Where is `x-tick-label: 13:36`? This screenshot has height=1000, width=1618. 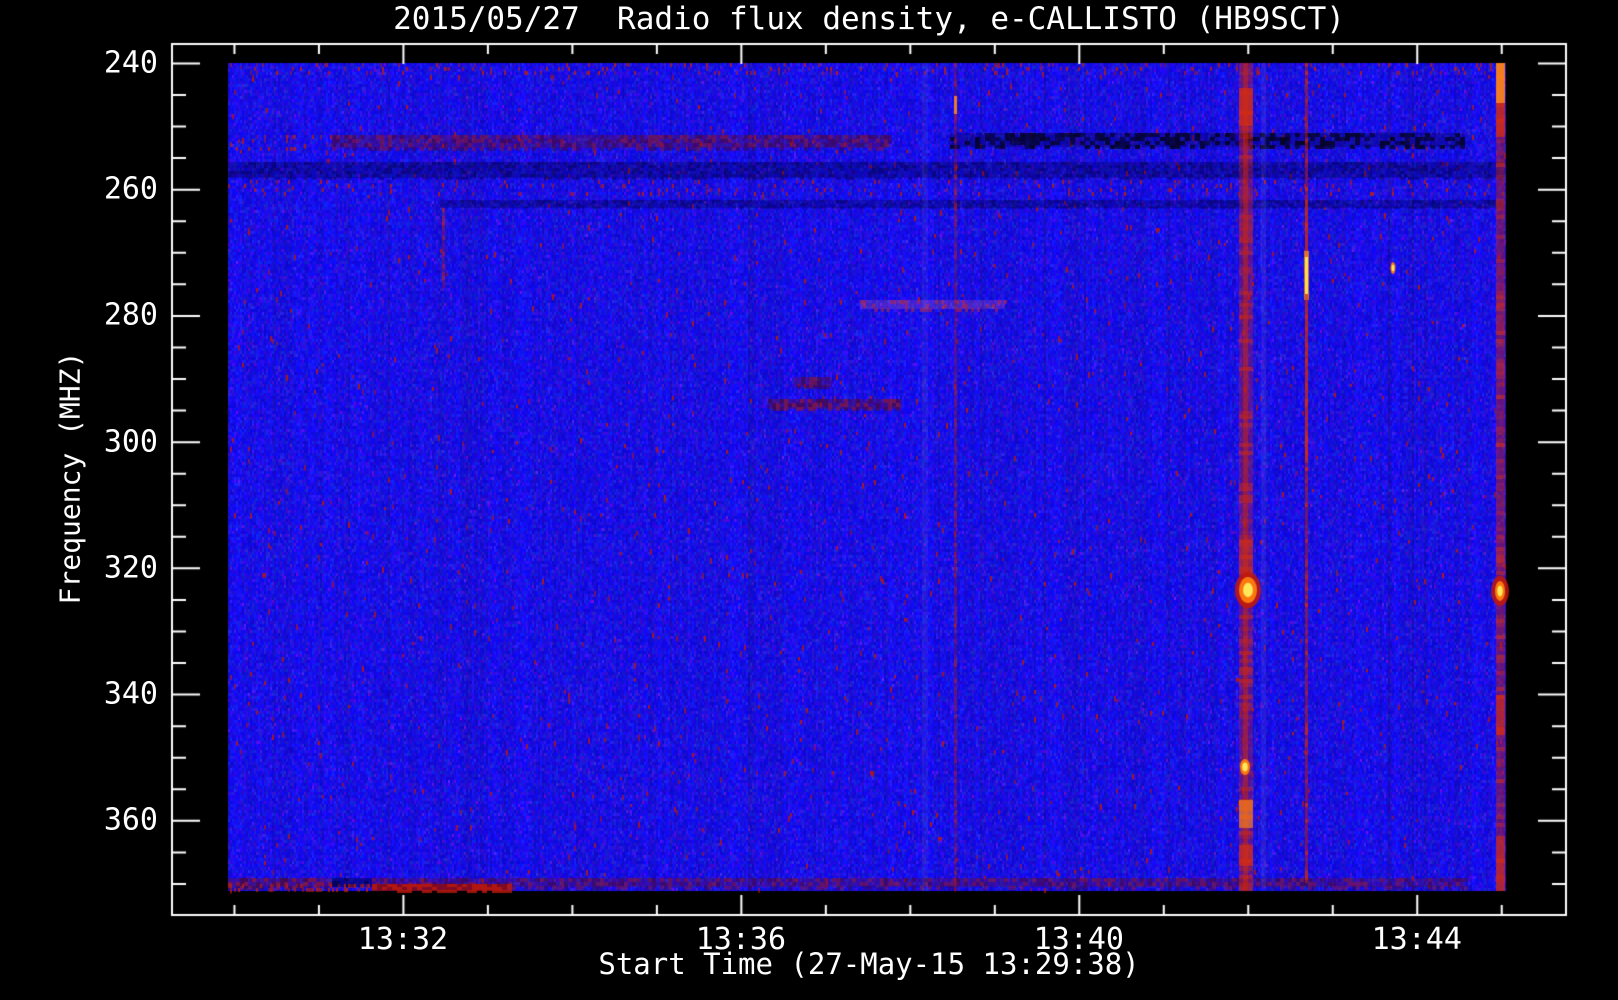 x-tick-label: 13:36 is located at coordinates (741, 939).